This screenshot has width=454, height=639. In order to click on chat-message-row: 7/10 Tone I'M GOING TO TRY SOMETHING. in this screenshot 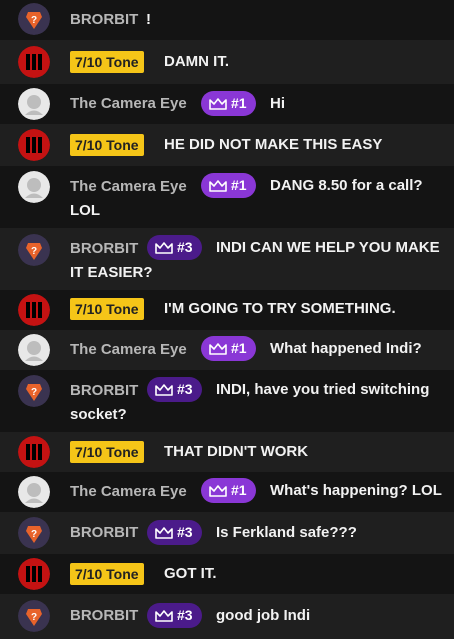, I will do `click(227, 310)`.